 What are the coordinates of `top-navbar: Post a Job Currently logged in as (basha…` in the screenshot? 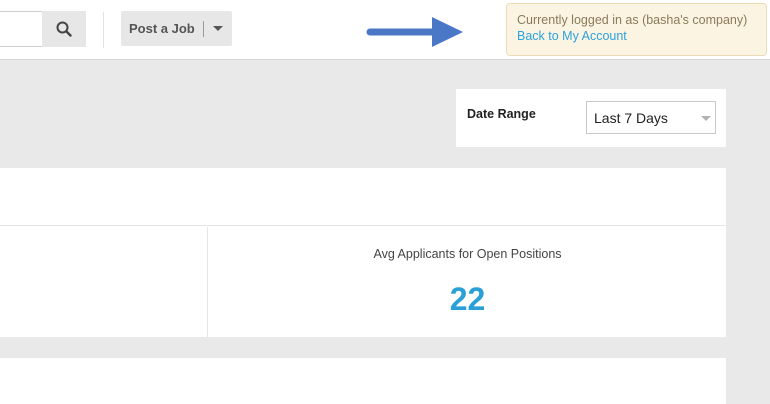 It's located at (385, 30).